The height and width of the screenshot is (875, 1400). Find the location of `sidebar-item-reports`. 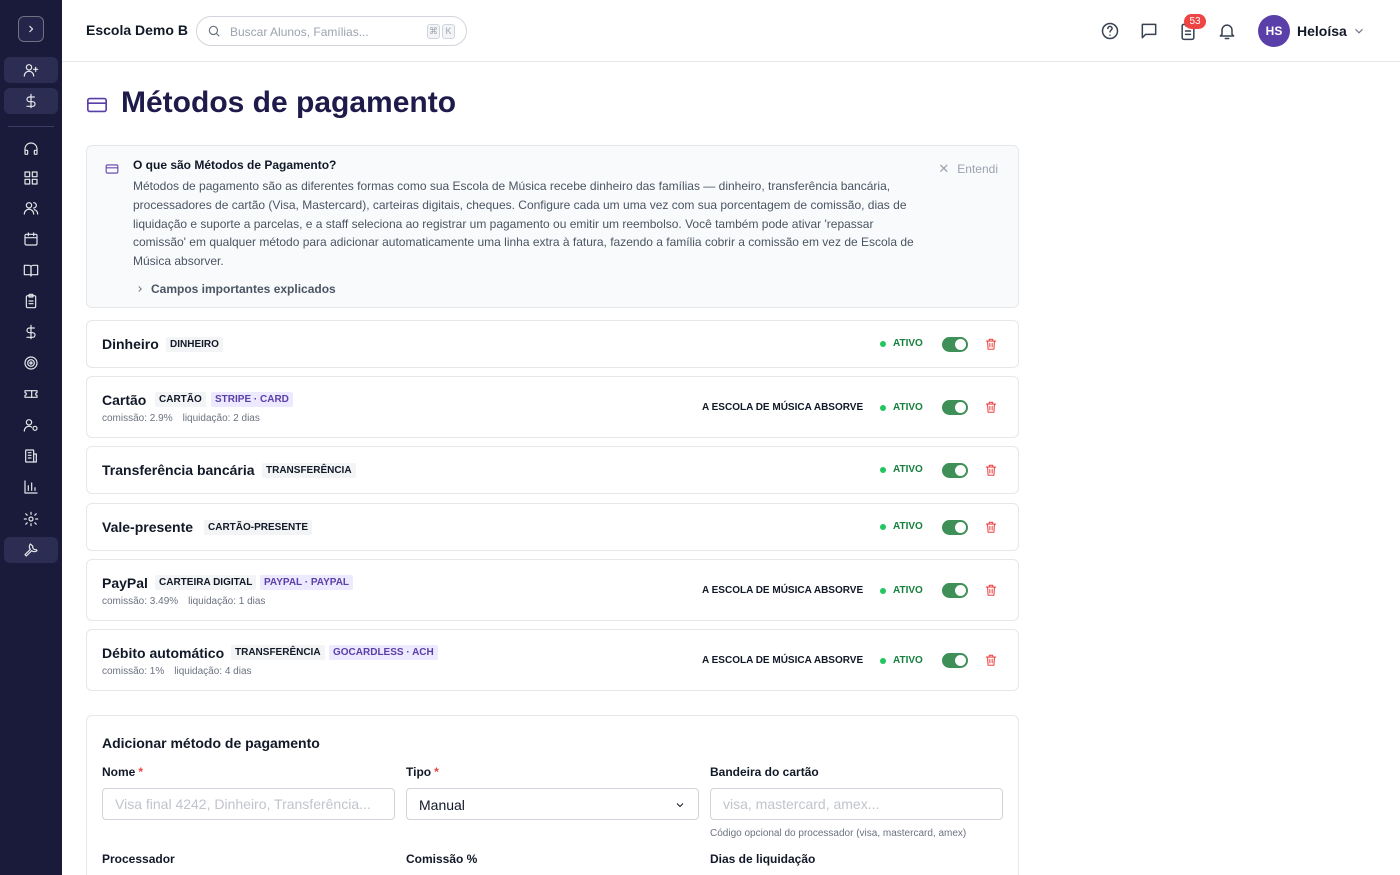

sidebar-item-reports is located at coordinates (31, 487).